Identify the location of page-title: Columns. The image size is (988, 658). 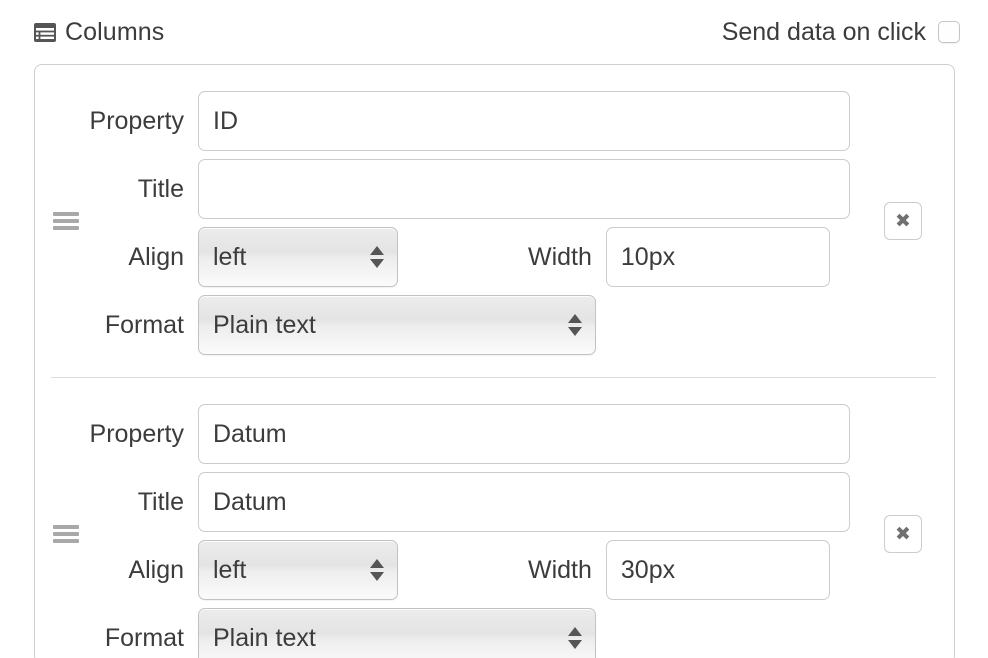
(115, 31).